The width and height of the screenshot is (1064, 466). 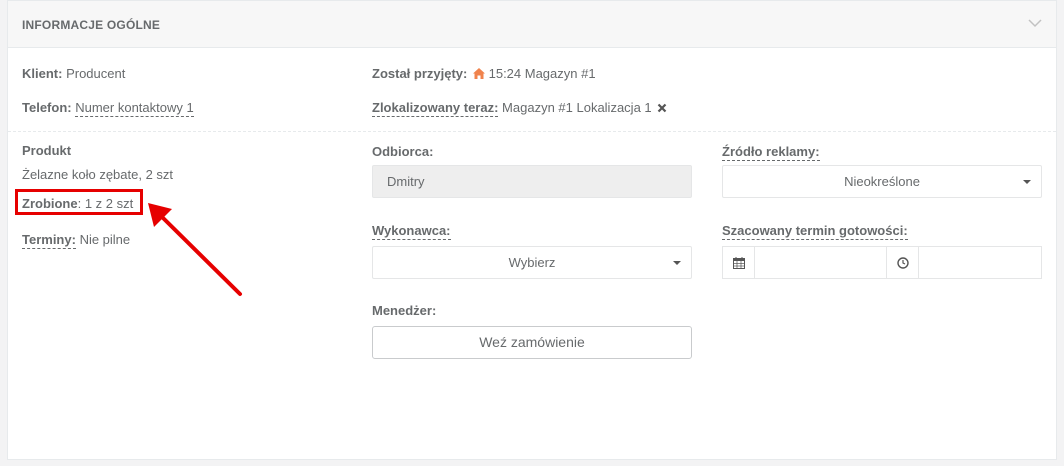 What do you see at coordinates (42, 73) in the screenshot?
I see `client-label: Klient:` at bounding box center [42, 73].